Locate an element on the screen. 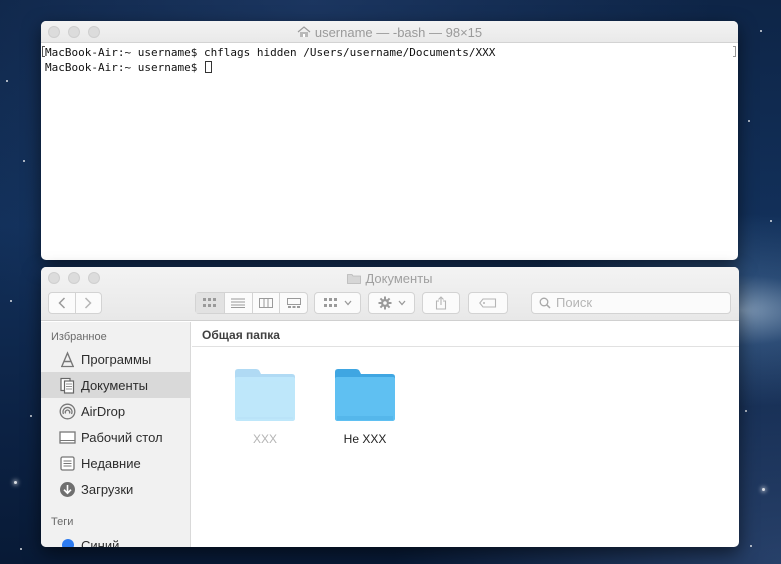 The image size is (781, 564). list-view-button is located at coordinates (237, 303).